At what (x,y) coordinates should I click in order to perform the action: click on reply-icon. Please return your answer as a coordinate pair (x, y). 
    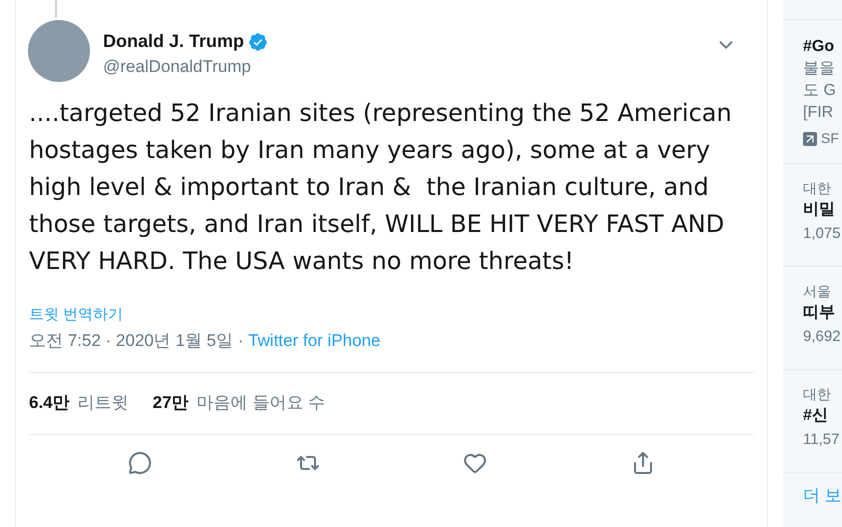
    Looking at the image, I should click on (140, 462).